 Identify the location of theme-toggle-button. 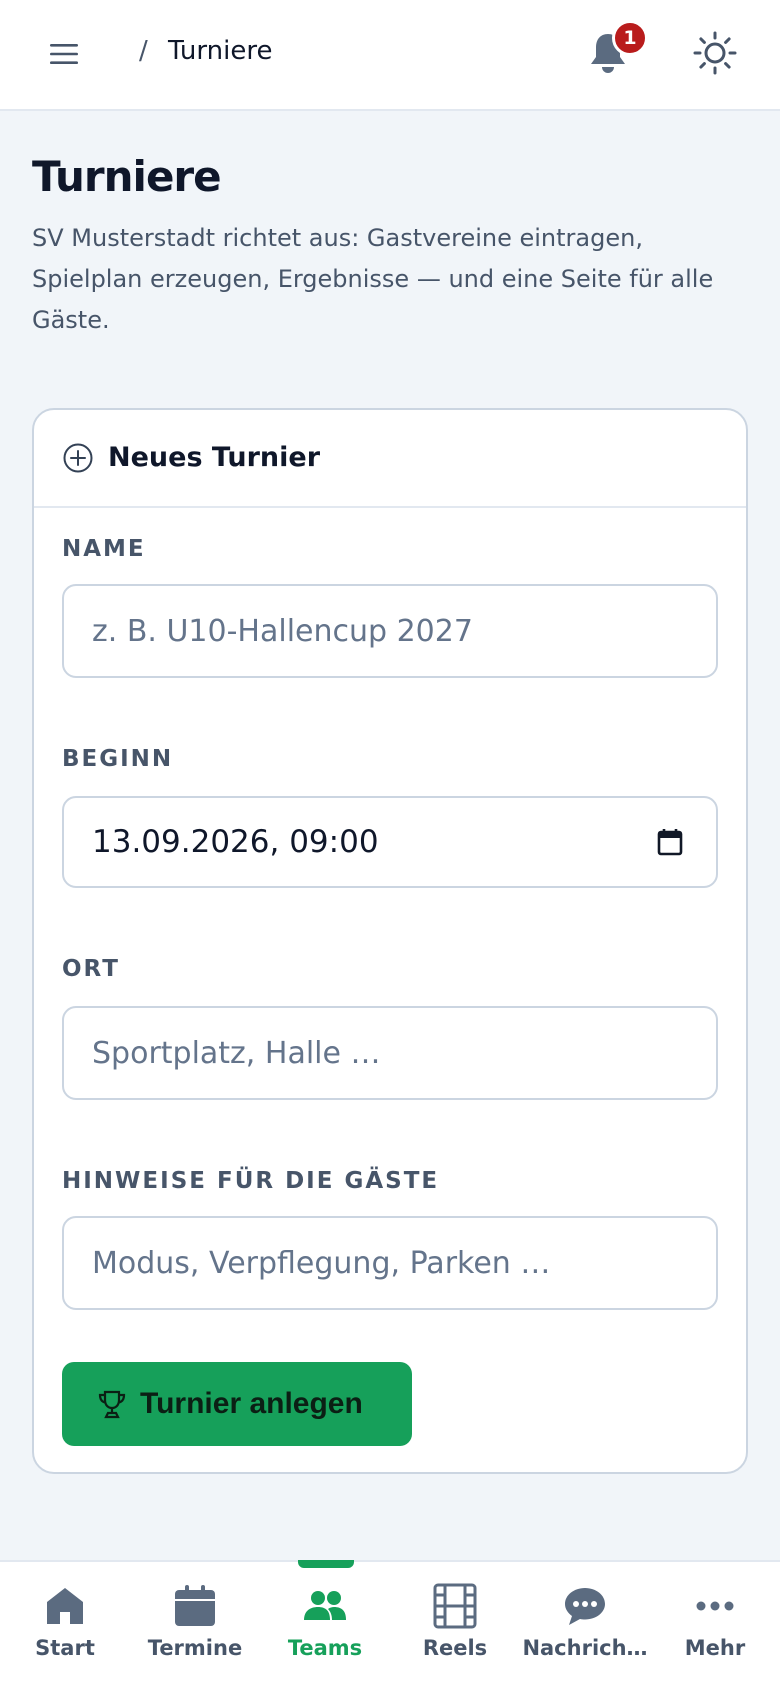
(716, 54).